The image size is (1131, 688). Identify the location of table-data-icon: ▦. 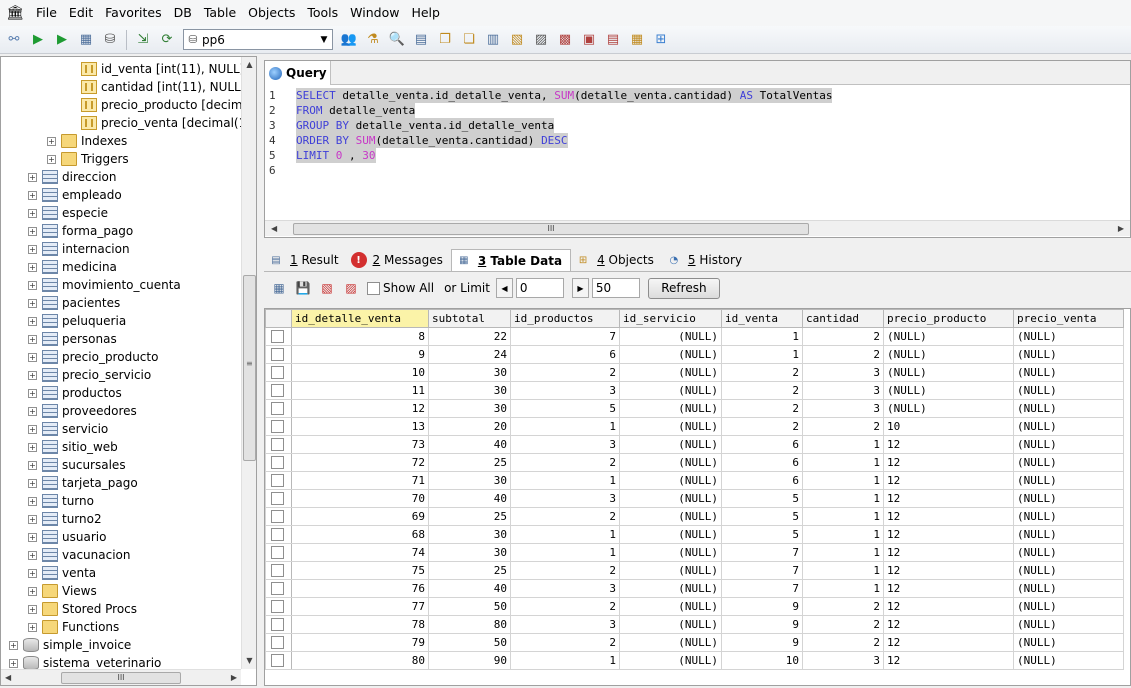
(86, 40).